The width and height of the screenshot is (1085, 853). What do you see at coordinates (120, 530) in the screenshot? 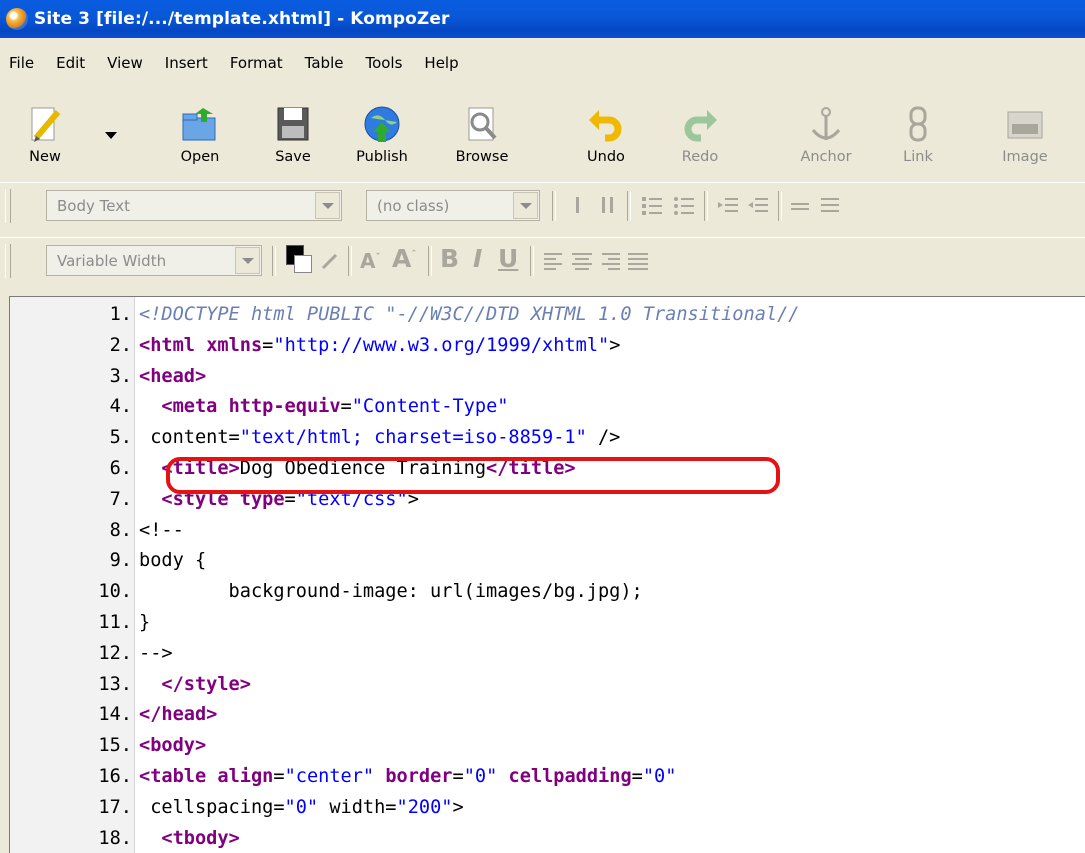
I see `line-number: 8.` at bounding box center [120, 530].